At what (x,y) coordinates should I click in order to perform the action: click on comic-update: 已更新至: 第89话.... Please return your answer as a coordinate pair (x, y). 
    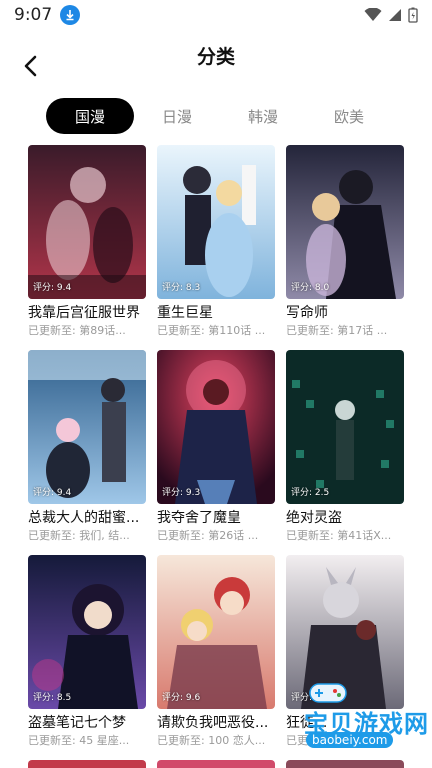
    Looking at the image, I should click on (77, 330).